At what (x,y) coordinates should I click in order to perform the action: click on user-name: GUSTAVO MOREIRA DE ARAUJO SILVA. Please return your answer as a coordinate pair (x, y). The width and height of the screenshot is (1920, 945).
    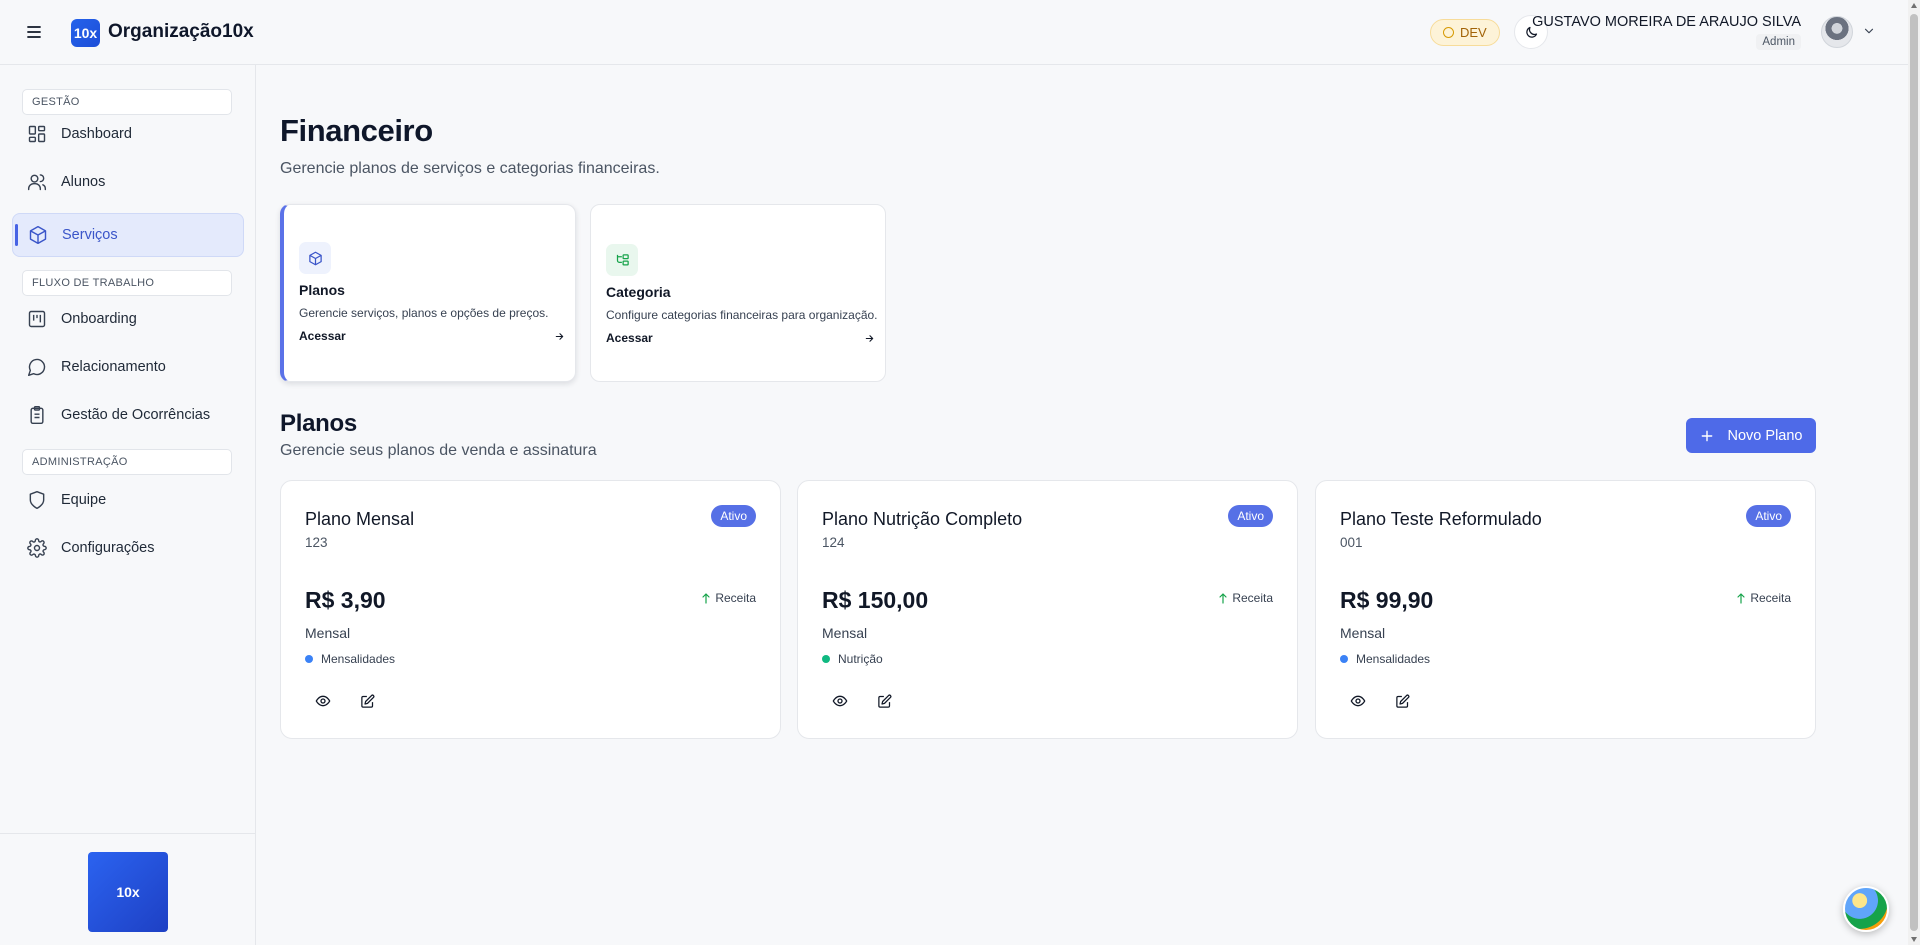
    Looking at the image, I should click on (1666, 22).